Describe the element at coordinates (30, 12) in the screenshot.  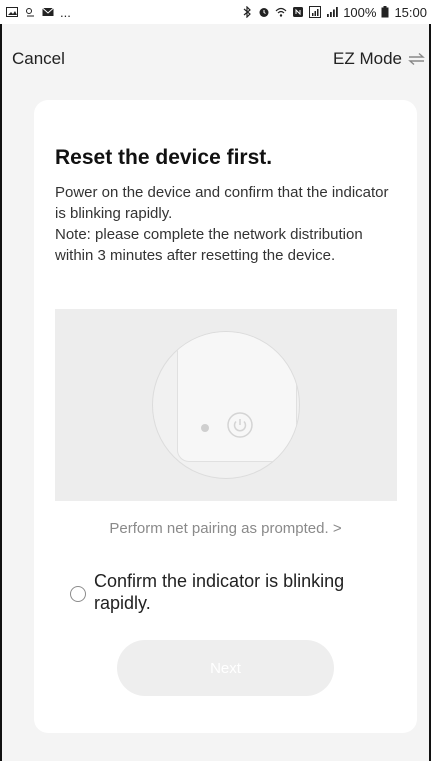
I see `weather-icon` at that location.